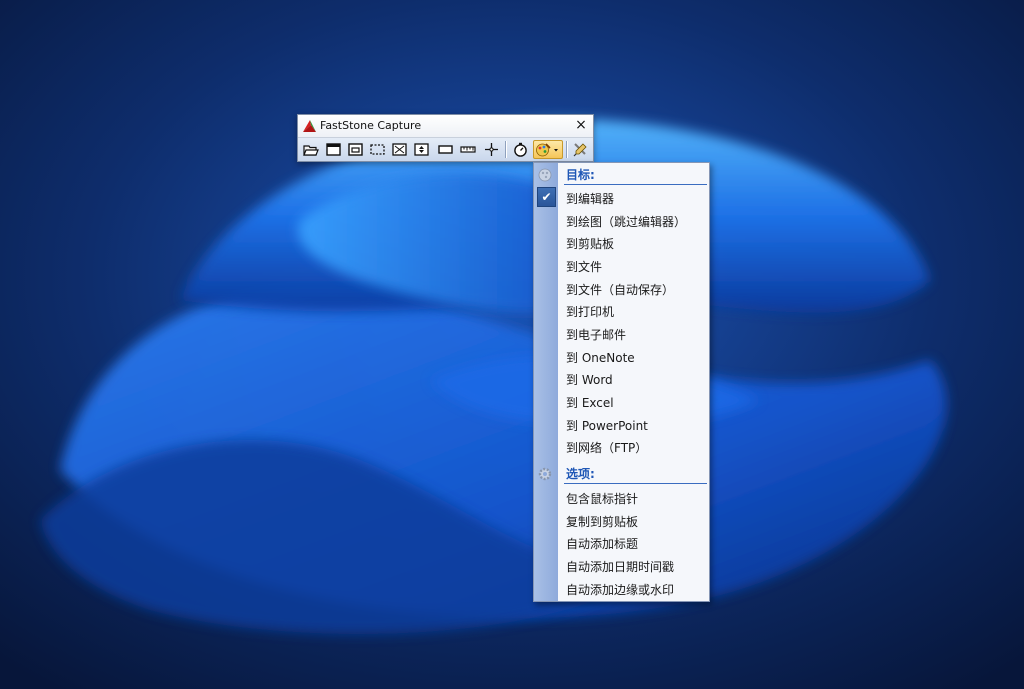 This screenshot has width=1024, height=689. I want to click on menu-item-label: 到文件（自动保存）, so click(620, 290).